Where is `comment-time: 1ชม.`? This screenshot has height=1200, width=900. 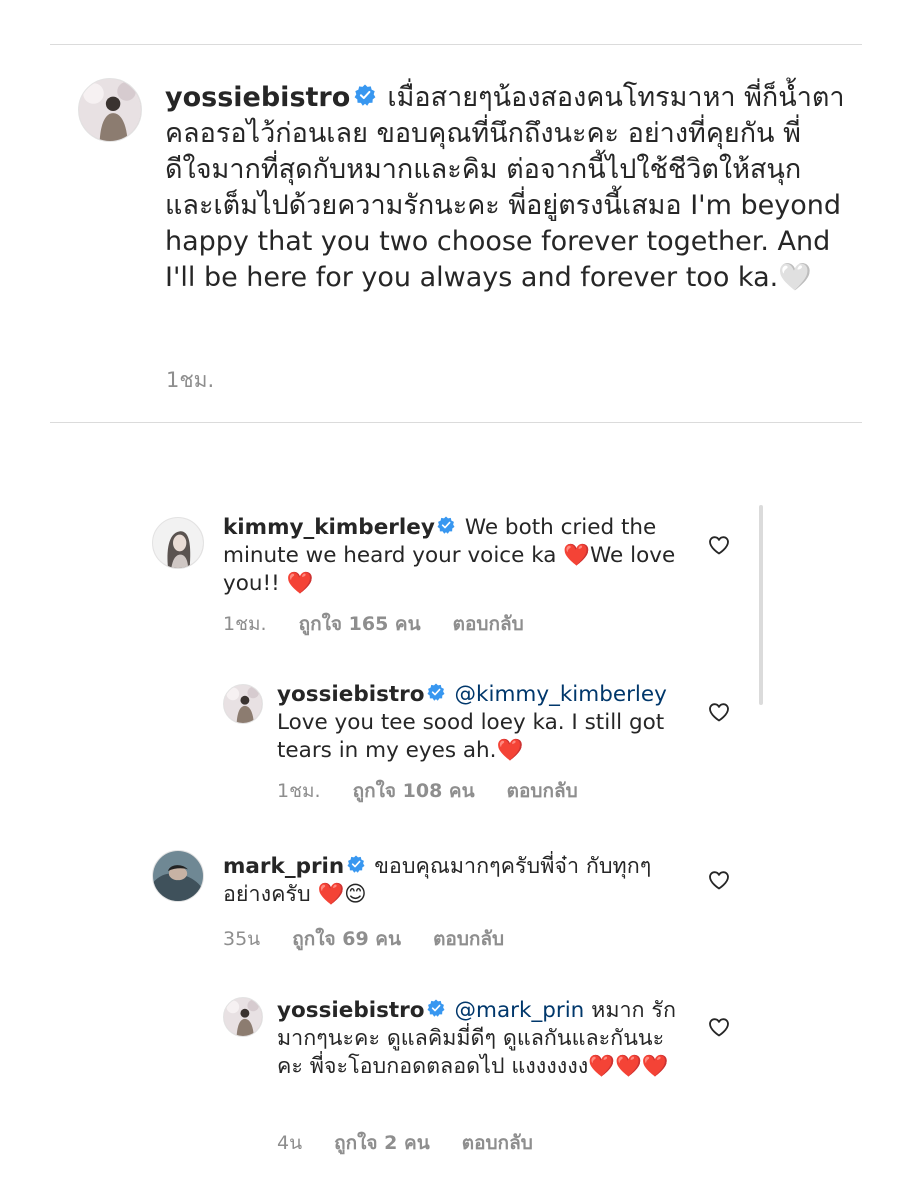
comment-time: 1ชม. is located at coordinates (190, 380).